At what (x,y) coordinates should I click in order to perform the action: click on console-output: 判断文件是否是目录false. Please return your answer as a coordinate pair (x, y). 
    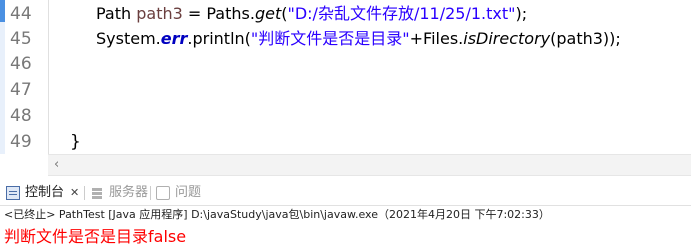
    Looking at the image, I should click on (95, 237).